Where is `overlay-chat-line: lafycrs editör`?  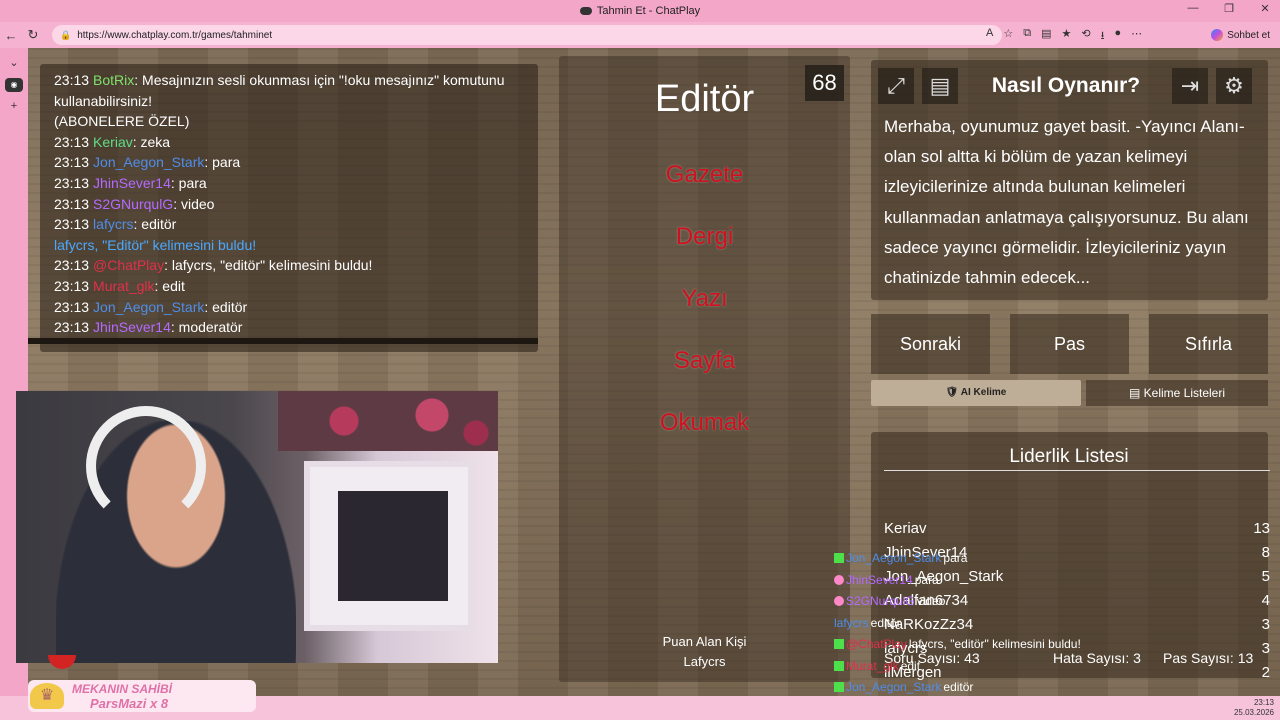 overlay-chat-line: lafycrs editör is located at coordinates (867, 623).